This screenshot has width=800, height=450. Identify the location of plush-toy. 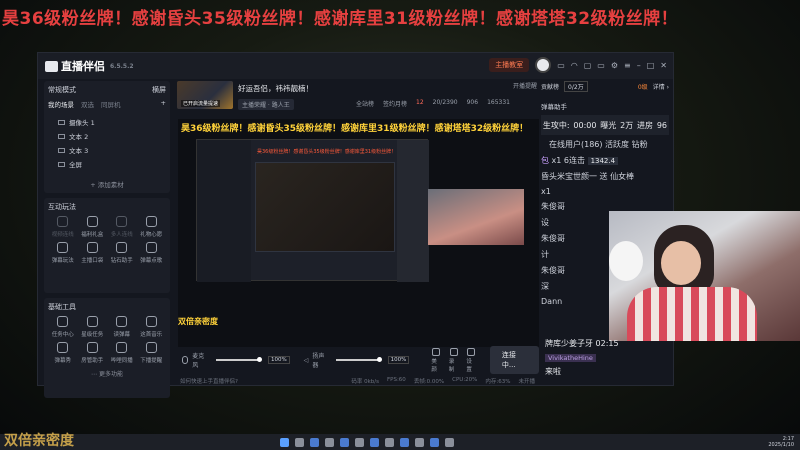
(626, 261).